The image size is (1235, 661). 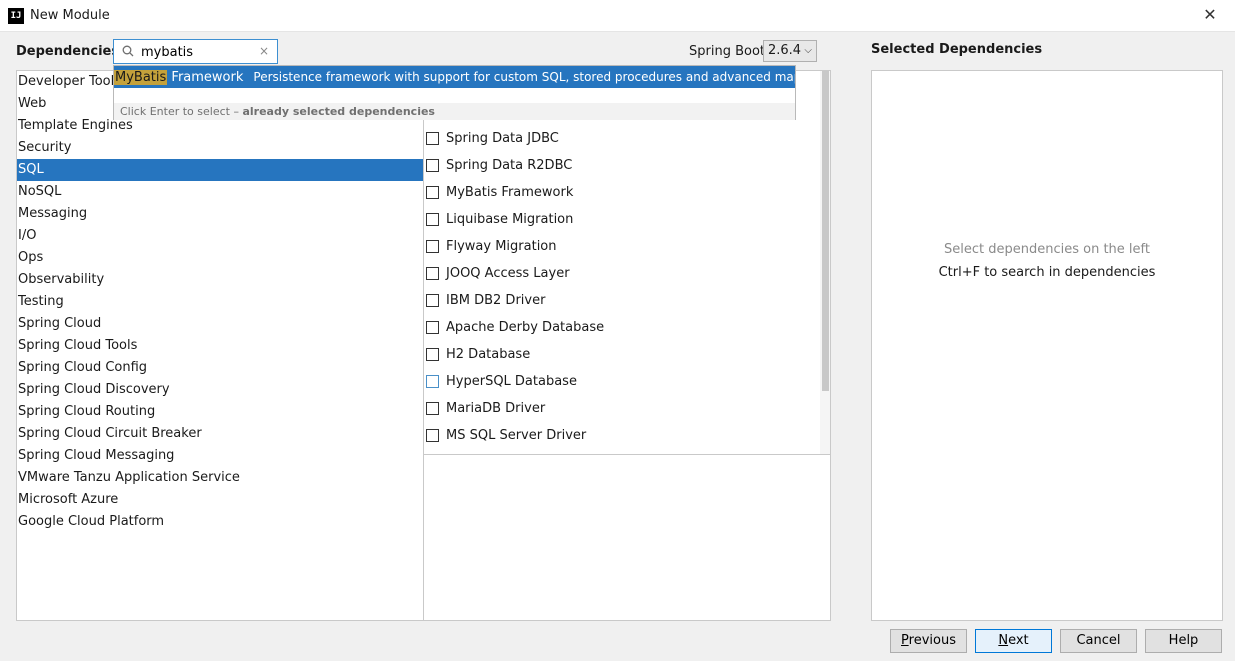 I want to click on dependency-label: HyperSQL Database, so click(x=511, y=381).